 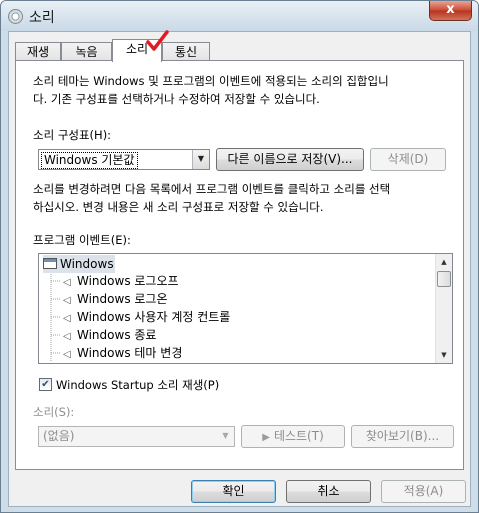 What do you see at coordinates (72, 135) in the screenshot?
I see `scheme-label: 소리 구성표(H):` at bounding box center [72, 135].